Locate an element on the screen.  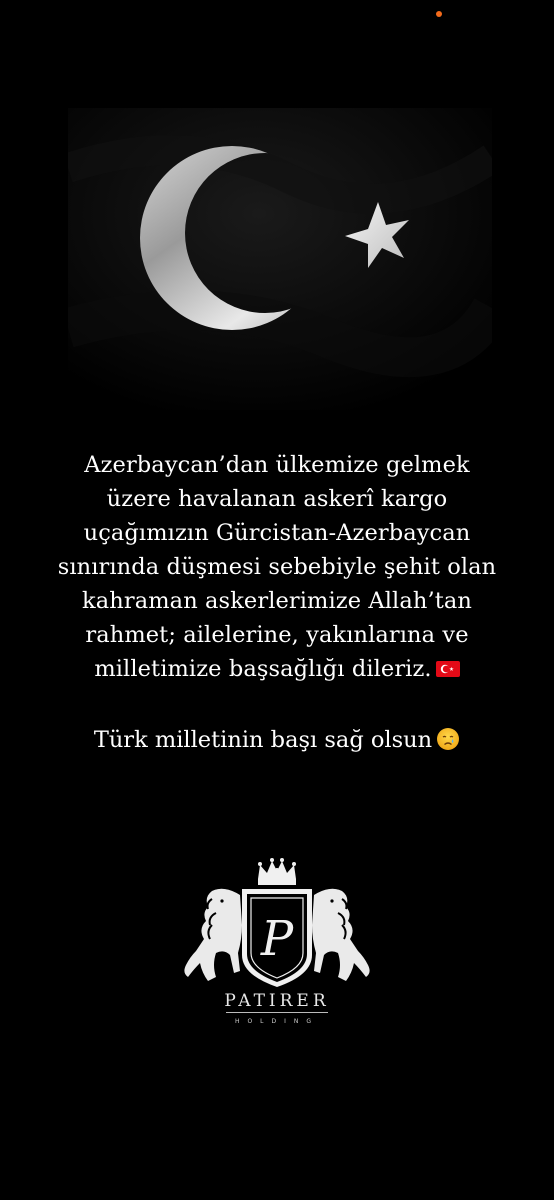
message-line: milletimize başsağlığı dileriz. is located at coordinates (263, 669).